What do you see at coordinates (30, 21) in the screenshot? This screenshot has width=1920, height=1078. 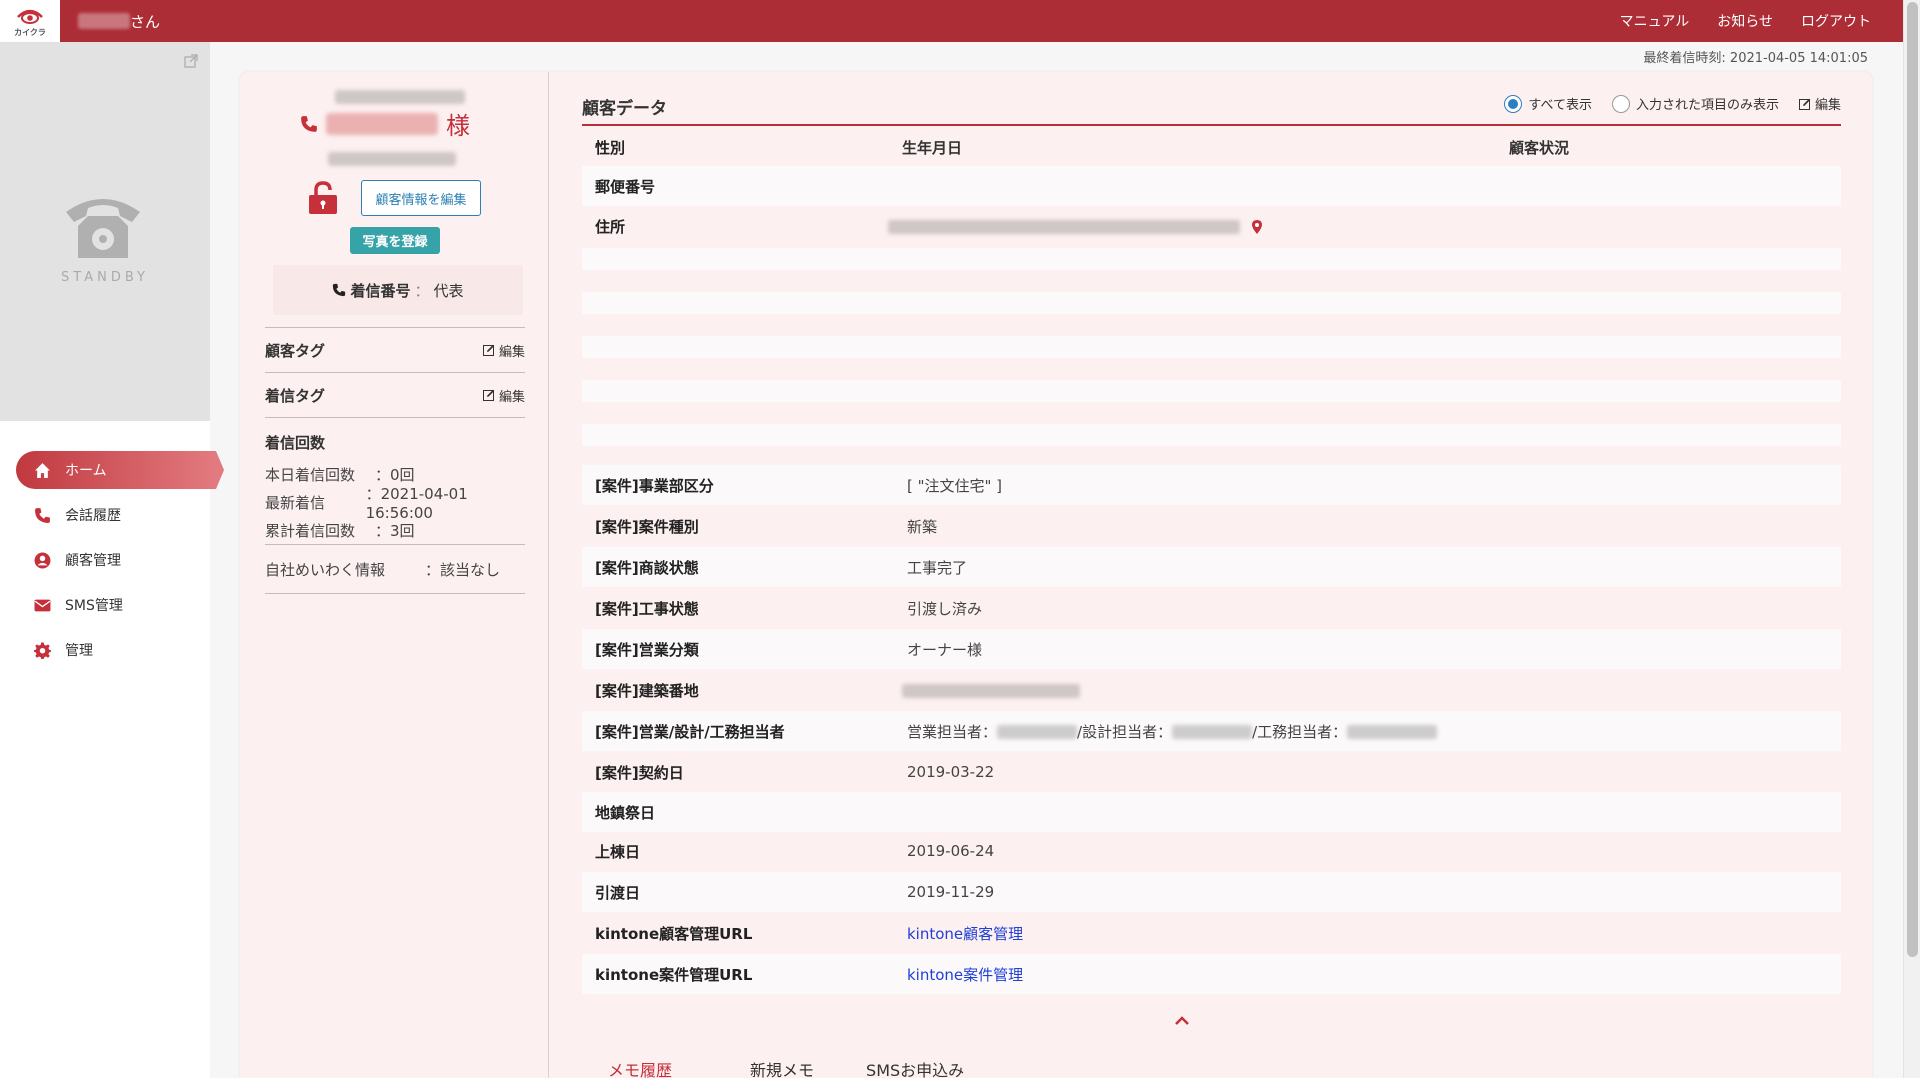 I see `app-logo: カイクラ` at bounding box center [30, 21].